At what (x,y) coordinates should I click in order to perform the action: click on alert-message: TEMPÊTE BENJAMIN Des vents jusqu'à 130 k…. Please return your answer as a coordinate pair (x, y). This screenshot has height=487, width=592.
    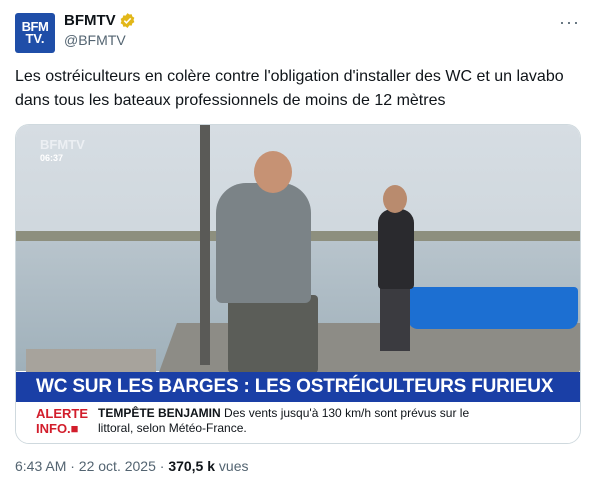
    Looking at the image, I should click on (288, 421).